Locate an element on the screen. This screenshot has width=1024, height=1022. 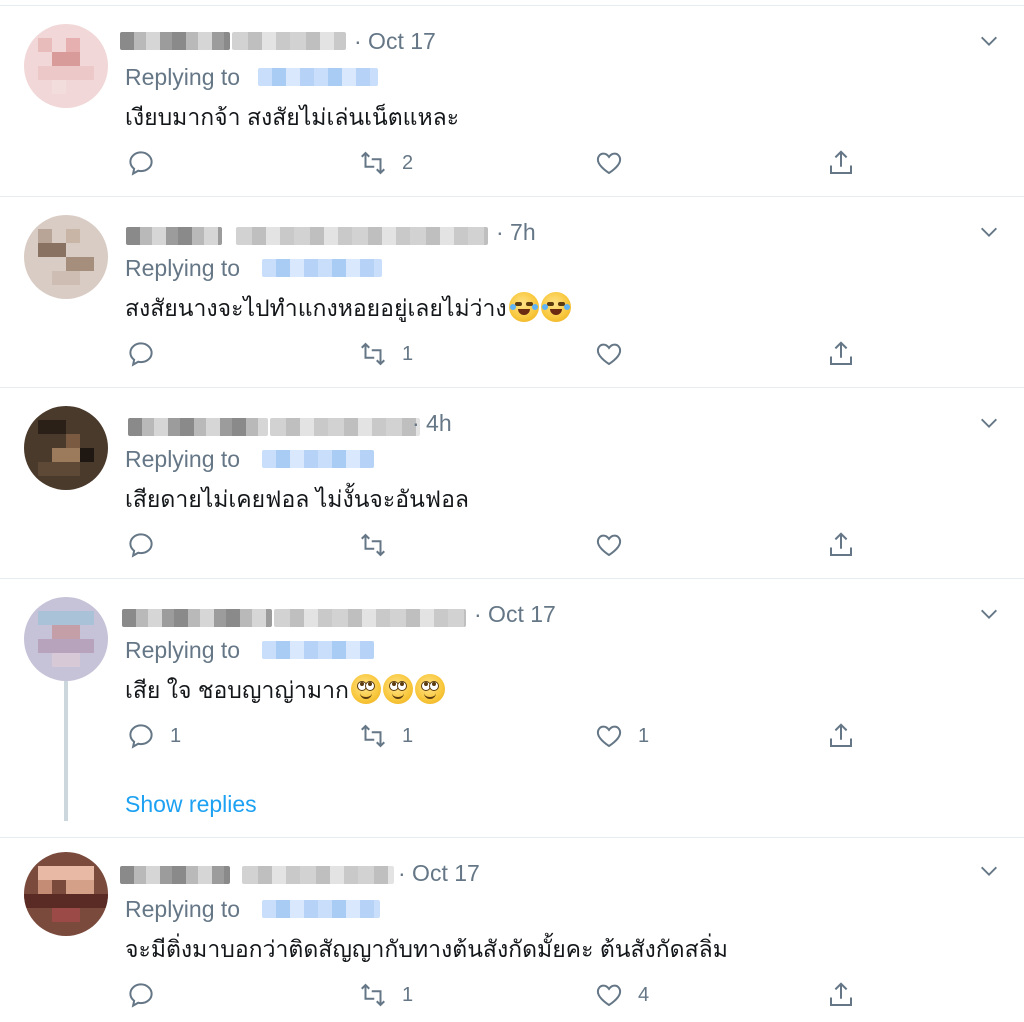
reply-count: 1 is located at coordinates (176, 735).